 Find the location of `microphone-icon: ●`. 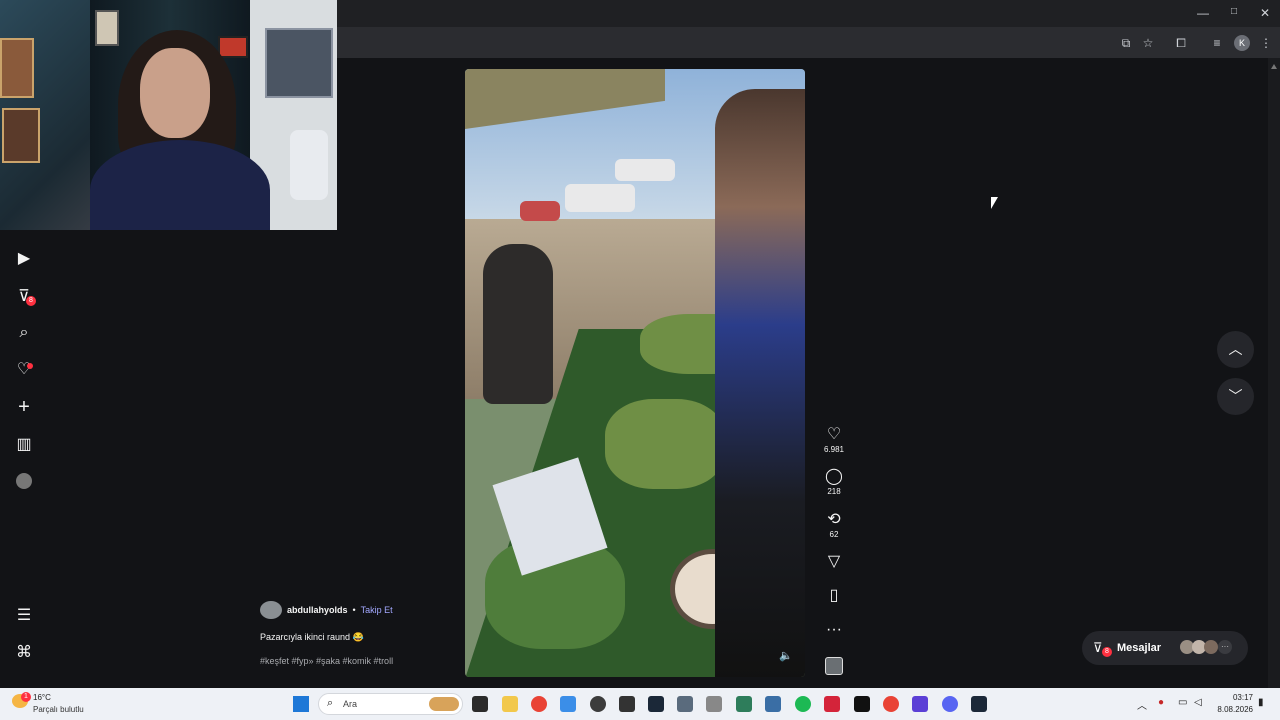

microphone-icon: ● is located at coordinates (1161, 702).